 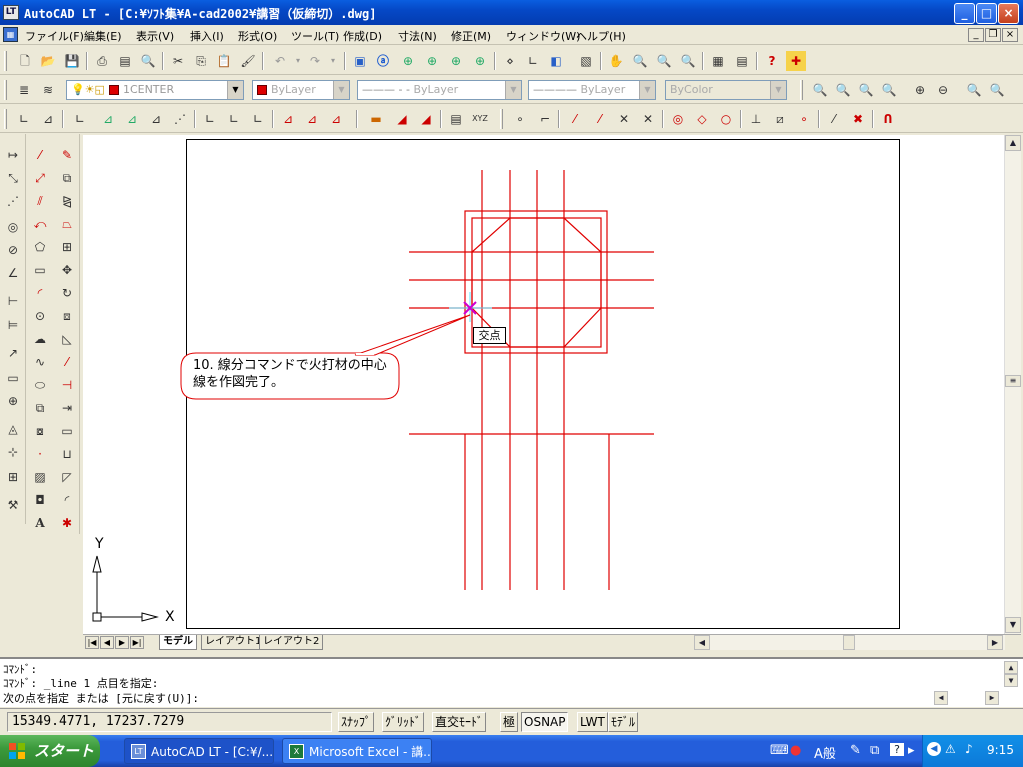 I want to click on start-label: スタート, so click(x=64, y=751).